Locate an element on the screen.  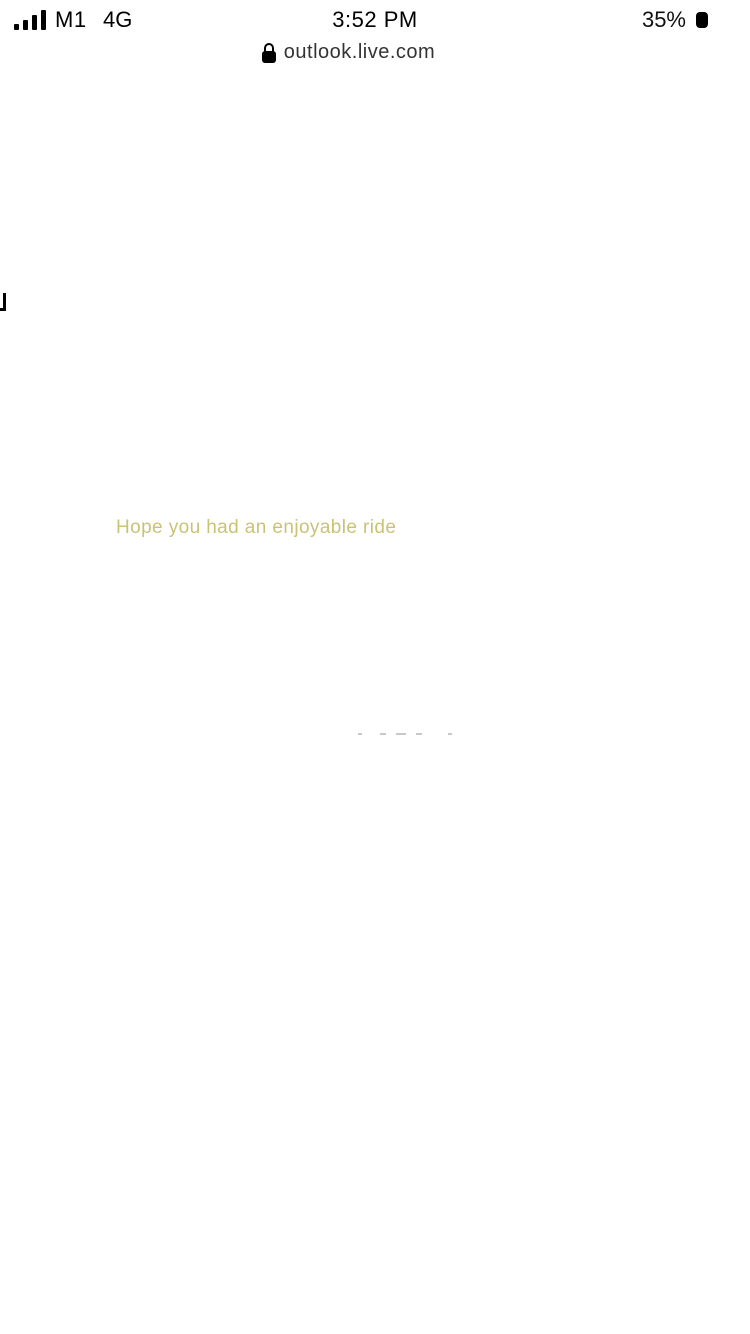
faint-divider is located at coordinates (408, 734).